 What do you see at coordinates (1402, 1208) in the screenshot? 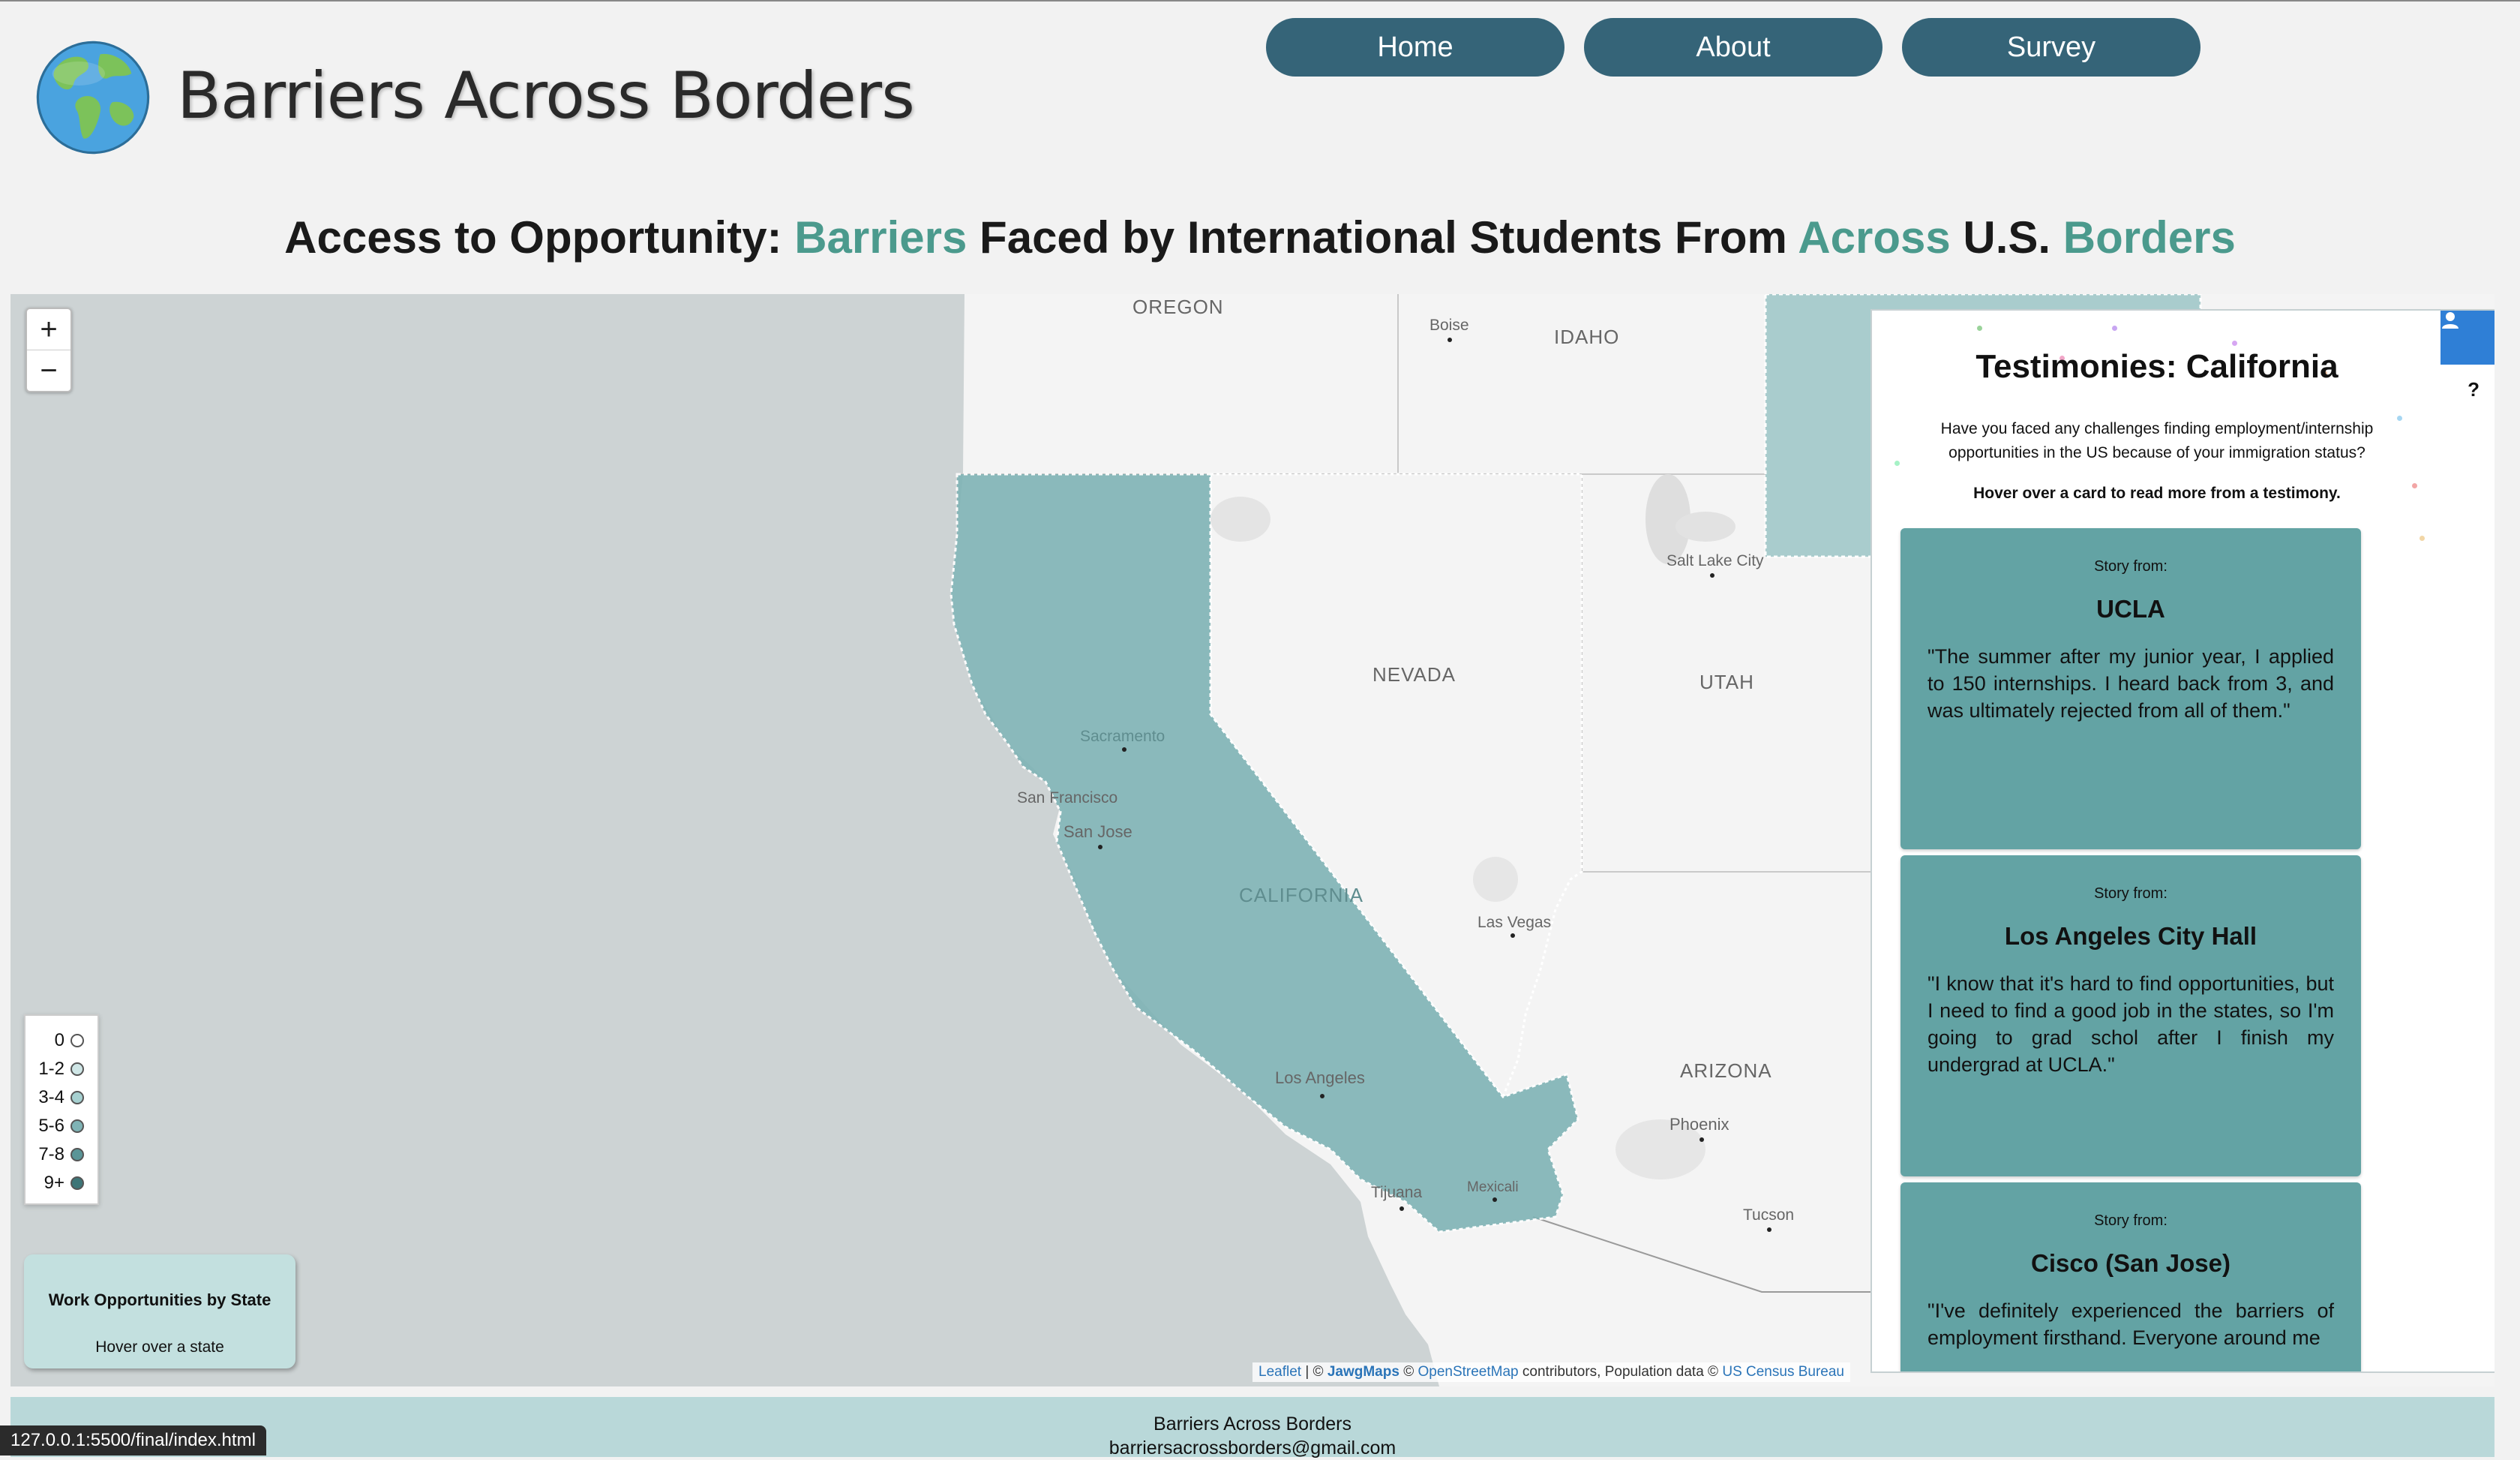
I see `city-dot-tijuana` at bounding box center [1402, 1208].